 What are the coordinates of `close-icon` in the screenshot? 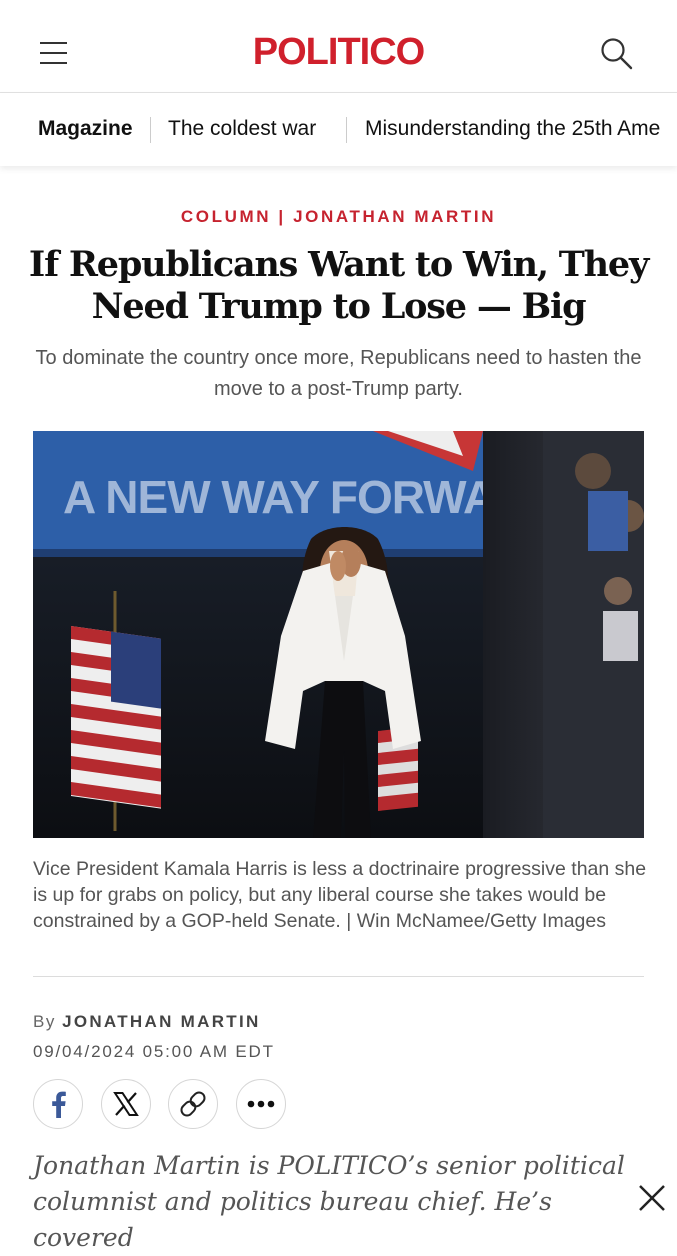 It's located at (652, 1196).